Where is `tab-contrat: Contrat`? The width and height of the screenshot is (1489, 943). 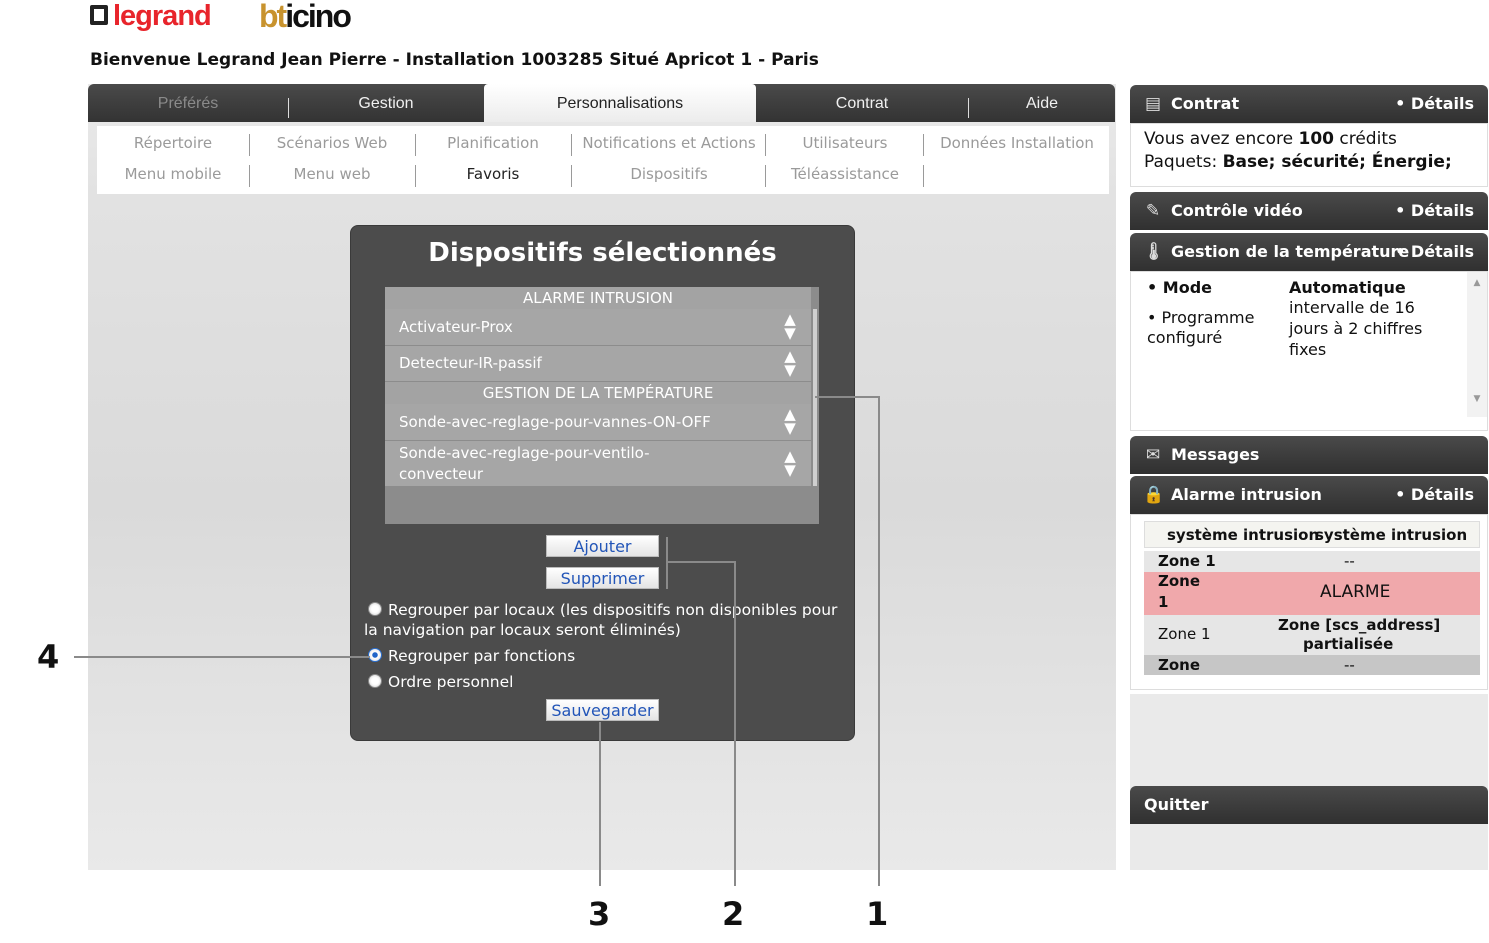
tab-contrat: Contrat is located at coordinates (862, 103).